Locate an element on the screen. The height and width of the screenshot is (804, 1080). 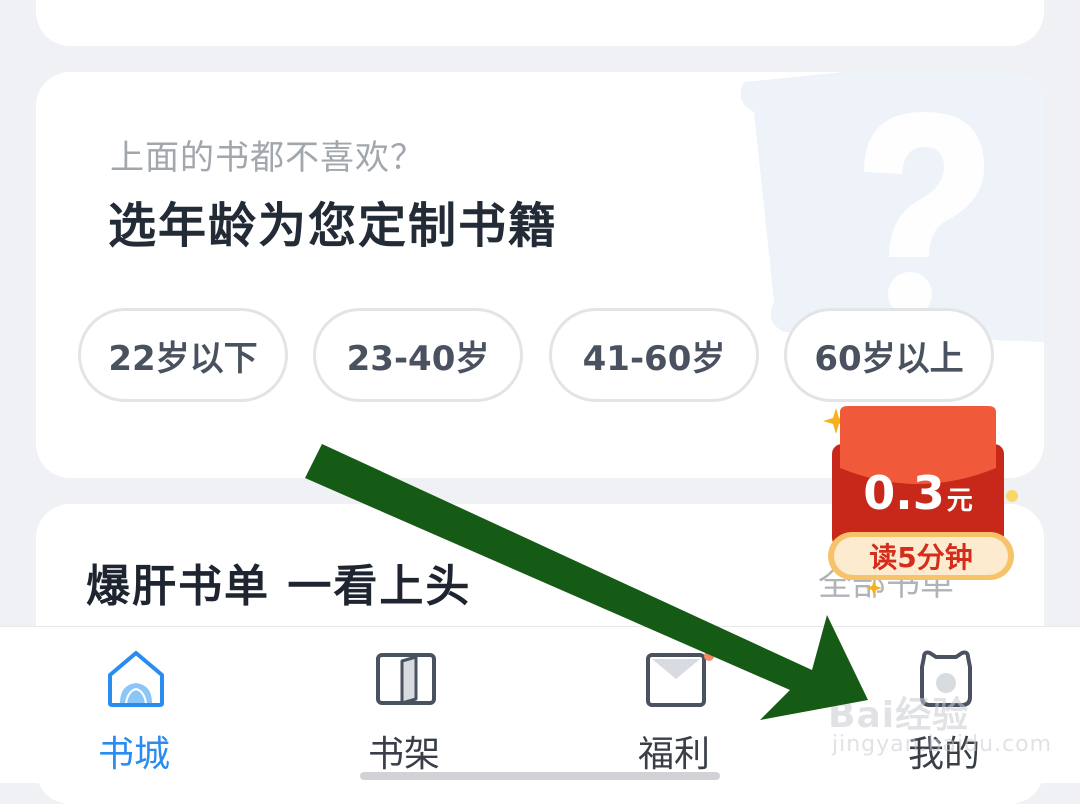
tab-profile: 我的 is located at coordinates (944, 705).